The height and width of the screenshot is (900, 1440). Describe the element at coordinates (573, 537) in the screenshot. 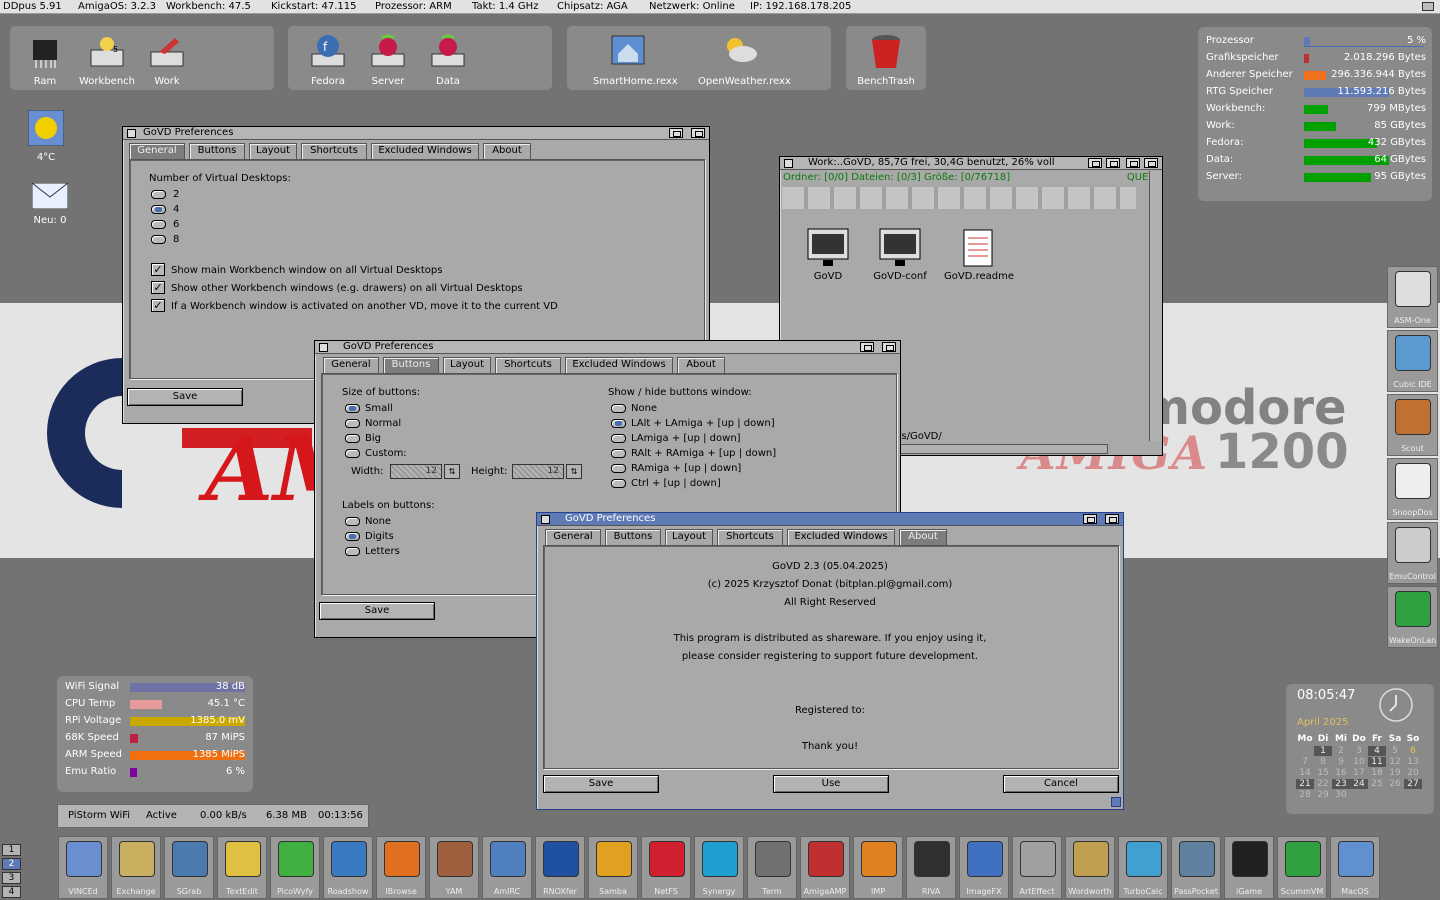

I see `tab-general: General` at that location.